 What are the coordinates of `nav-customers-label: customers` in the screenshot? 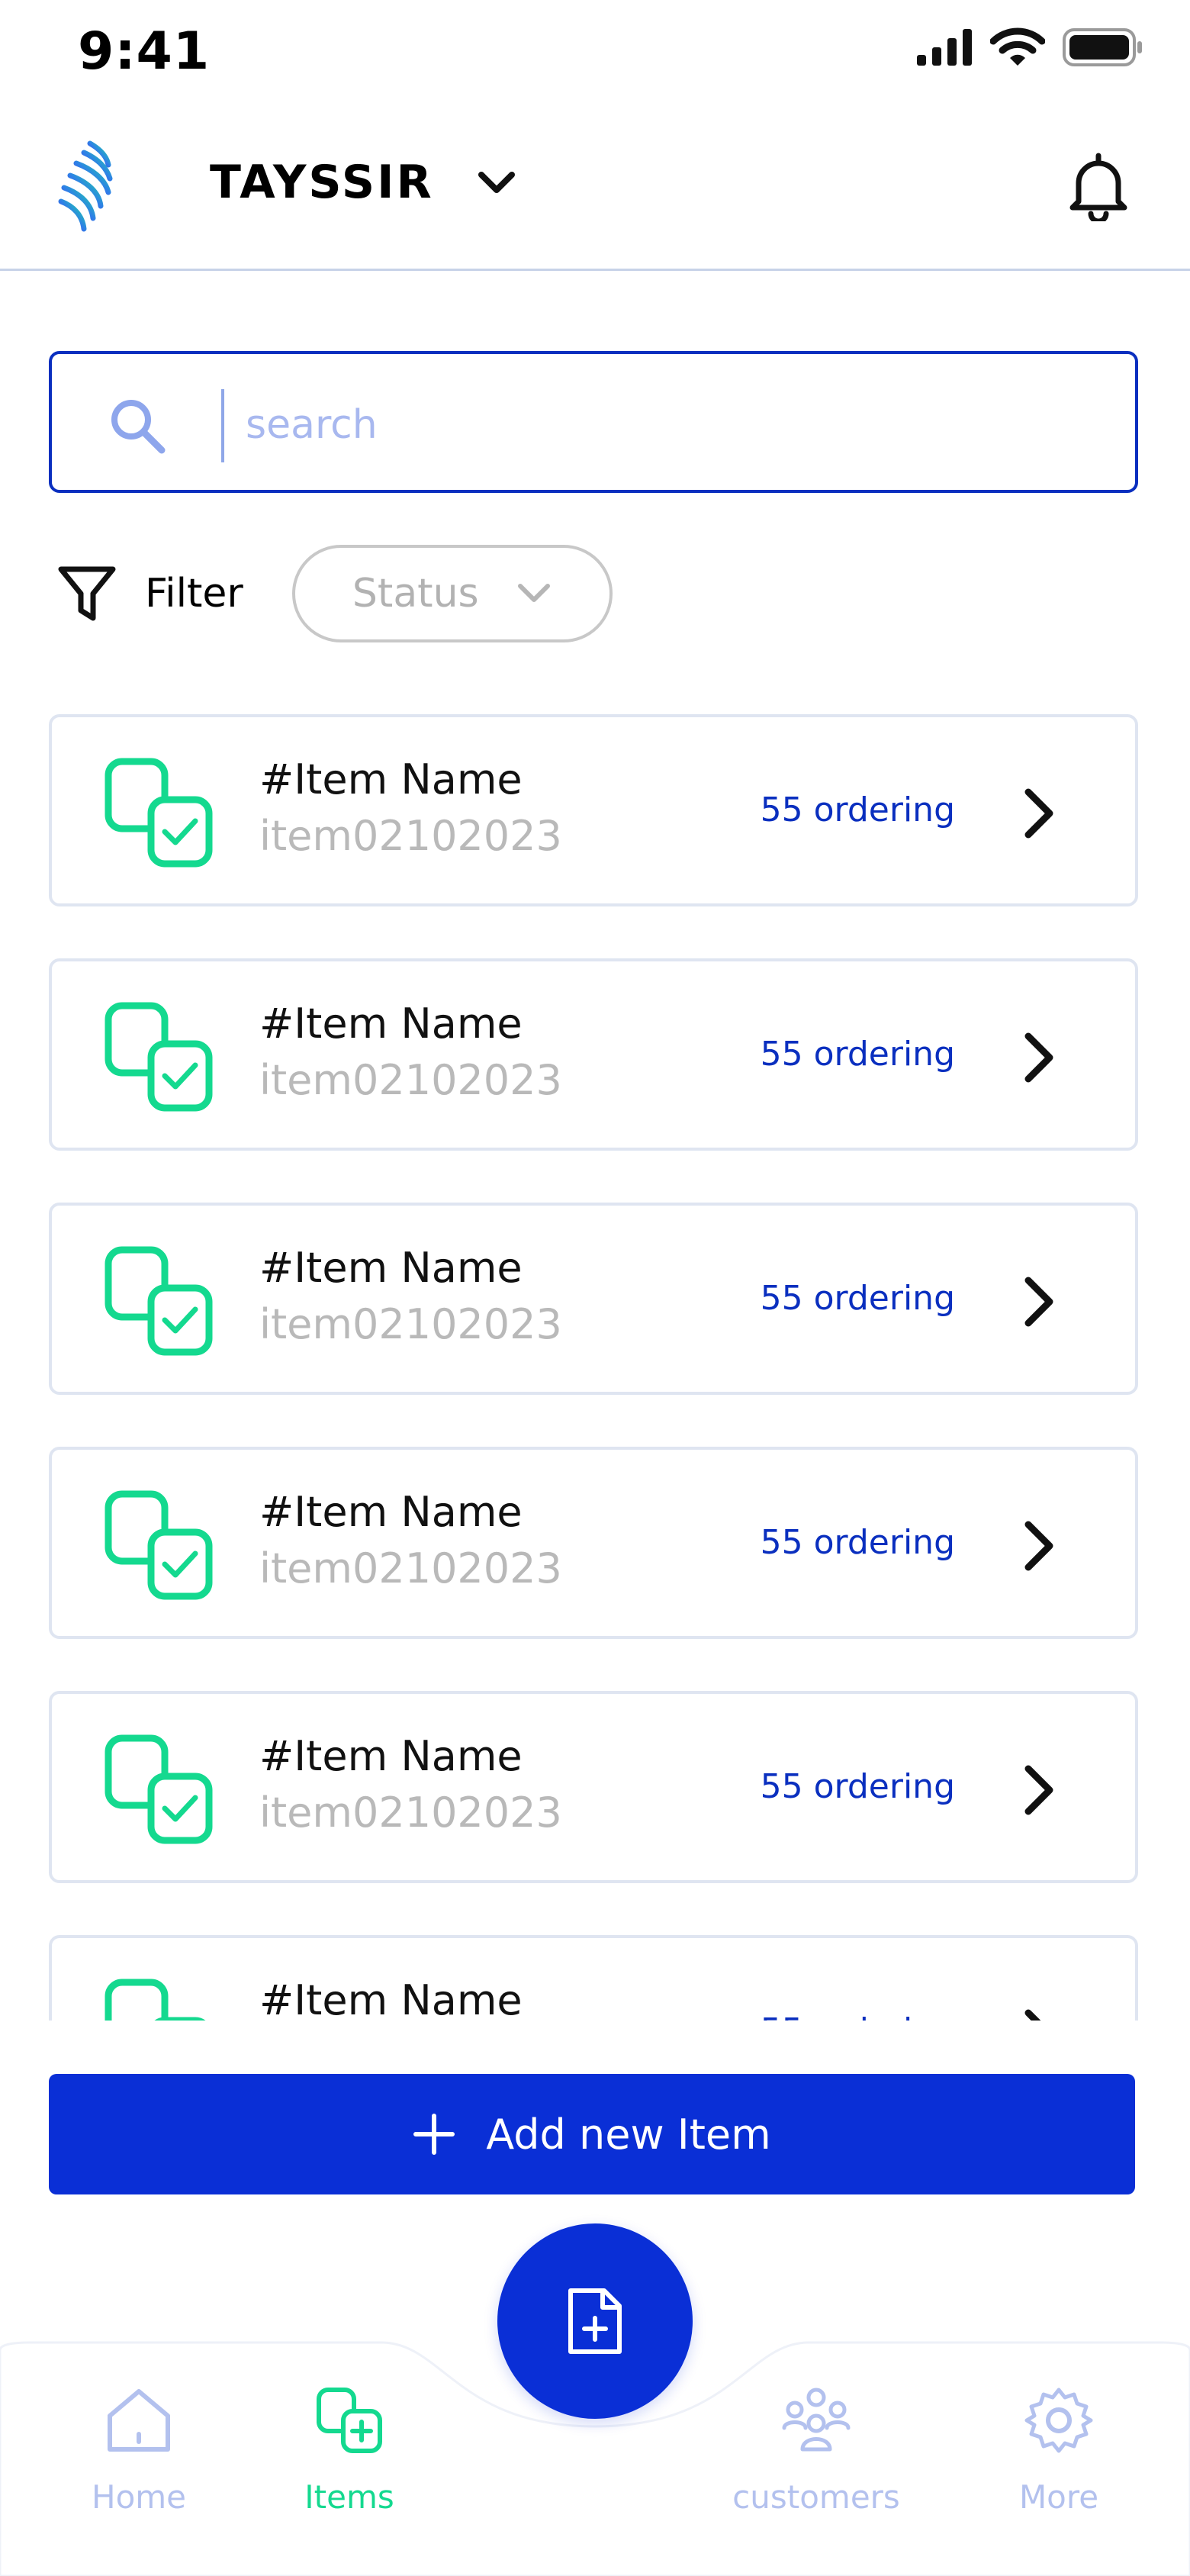 It's located at (816, 2497).